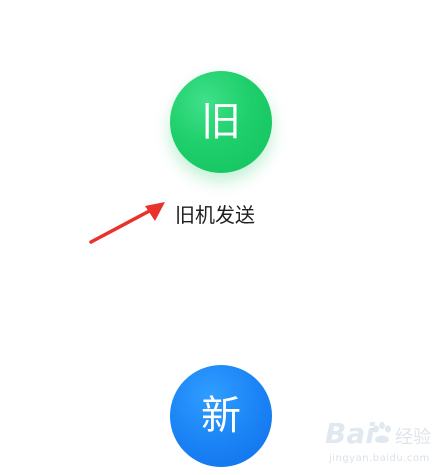  Describe the element at coordinates (413, 437) in the screenshot. I see `watermark-suffix: 经验` at that location.